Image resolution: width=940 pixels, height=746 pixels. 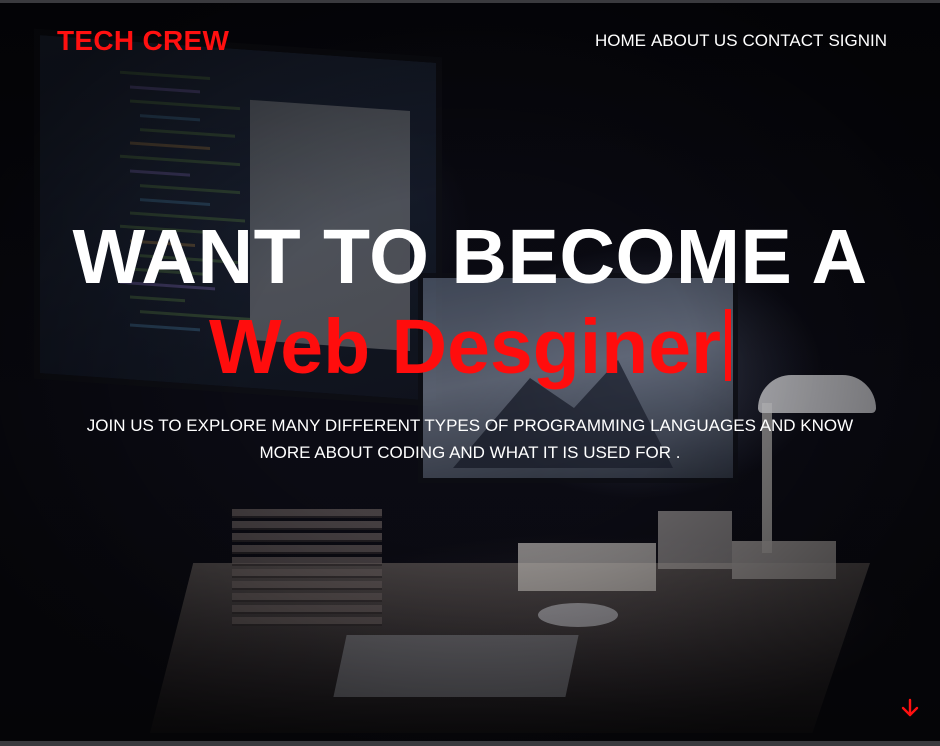 What do you see at coordinates (857, 41) in the screenshot?
I see `nav-item-signin: SIGNIN` at bounding box center [857, 41].